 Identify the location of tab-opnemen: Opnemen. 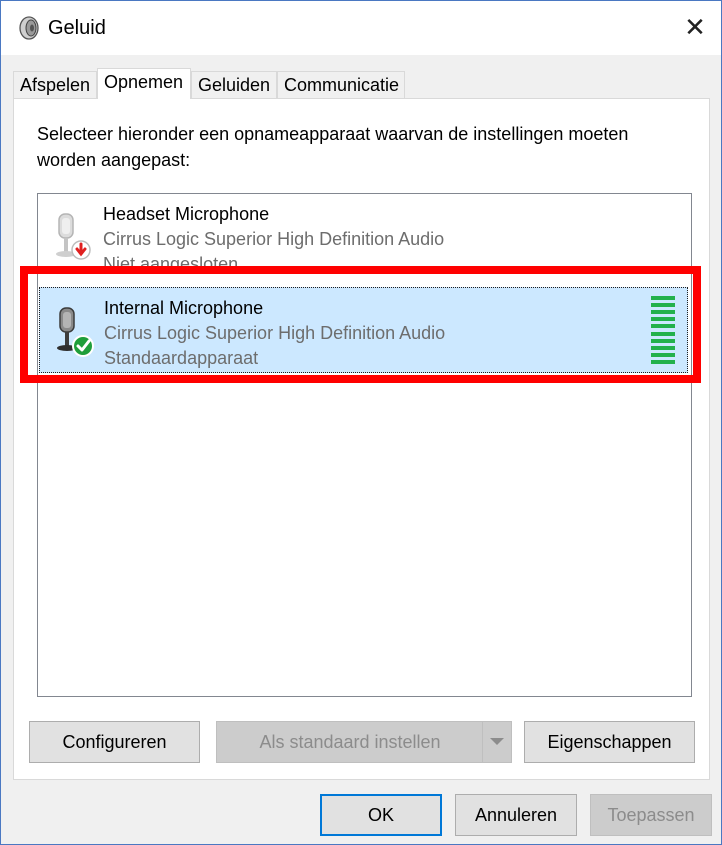
(144, 83).